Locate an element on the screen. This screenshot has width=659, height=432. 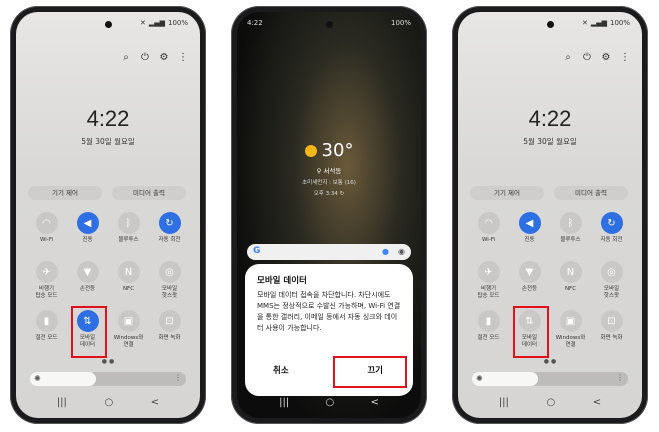
status-bar: ✕ ▂▄▆ 100% is located at coordinates (164, 23).